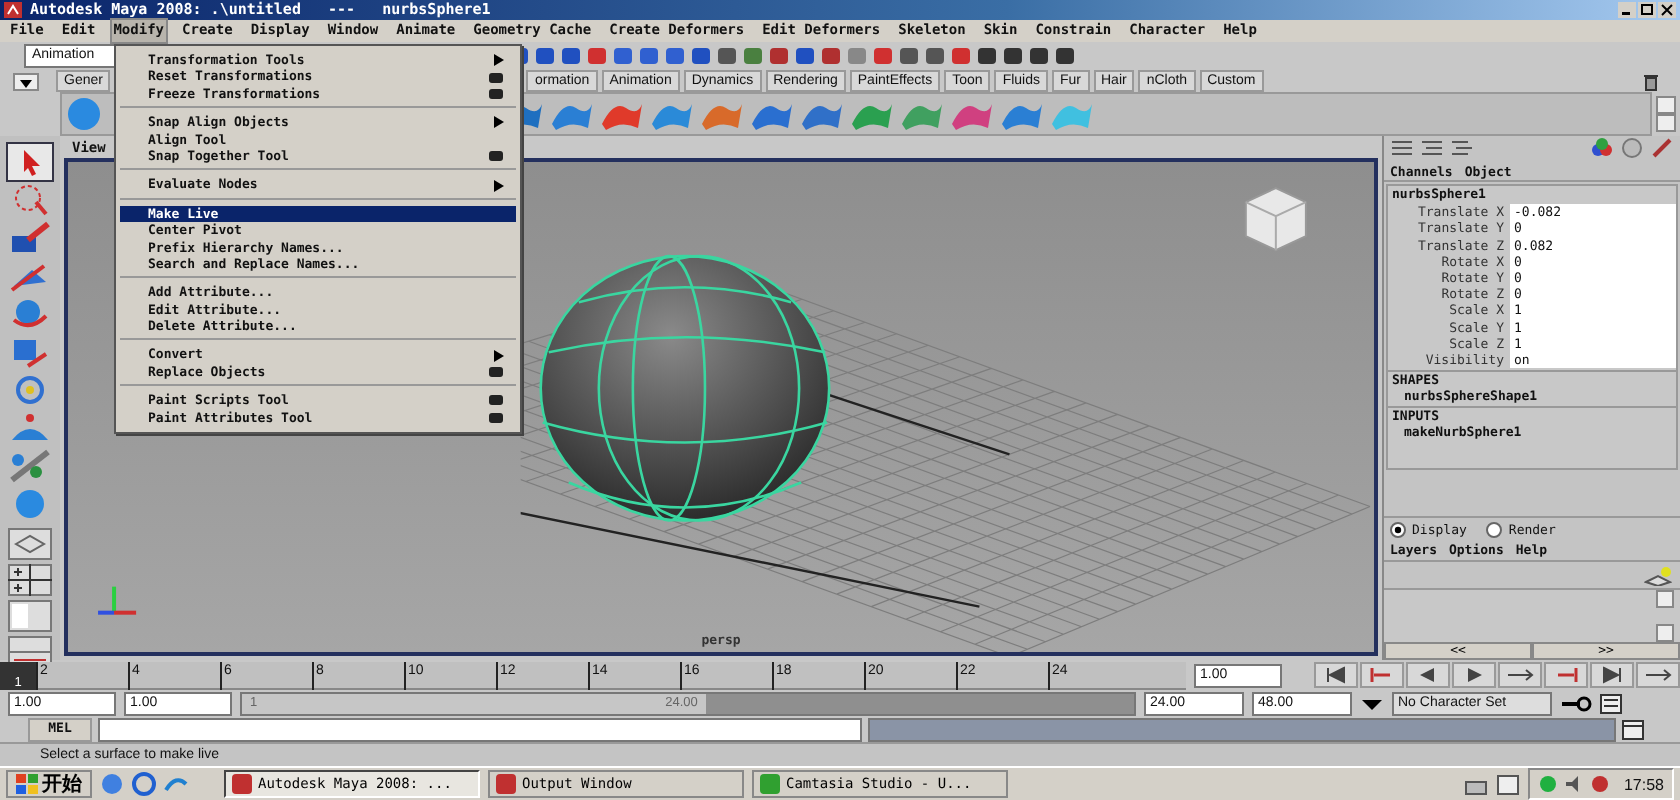 The width and height of the screenshot is (1680, 800). Describe the element at coordinates (49, 784) in the screenshot. I see `start-button: 开始` at that location.